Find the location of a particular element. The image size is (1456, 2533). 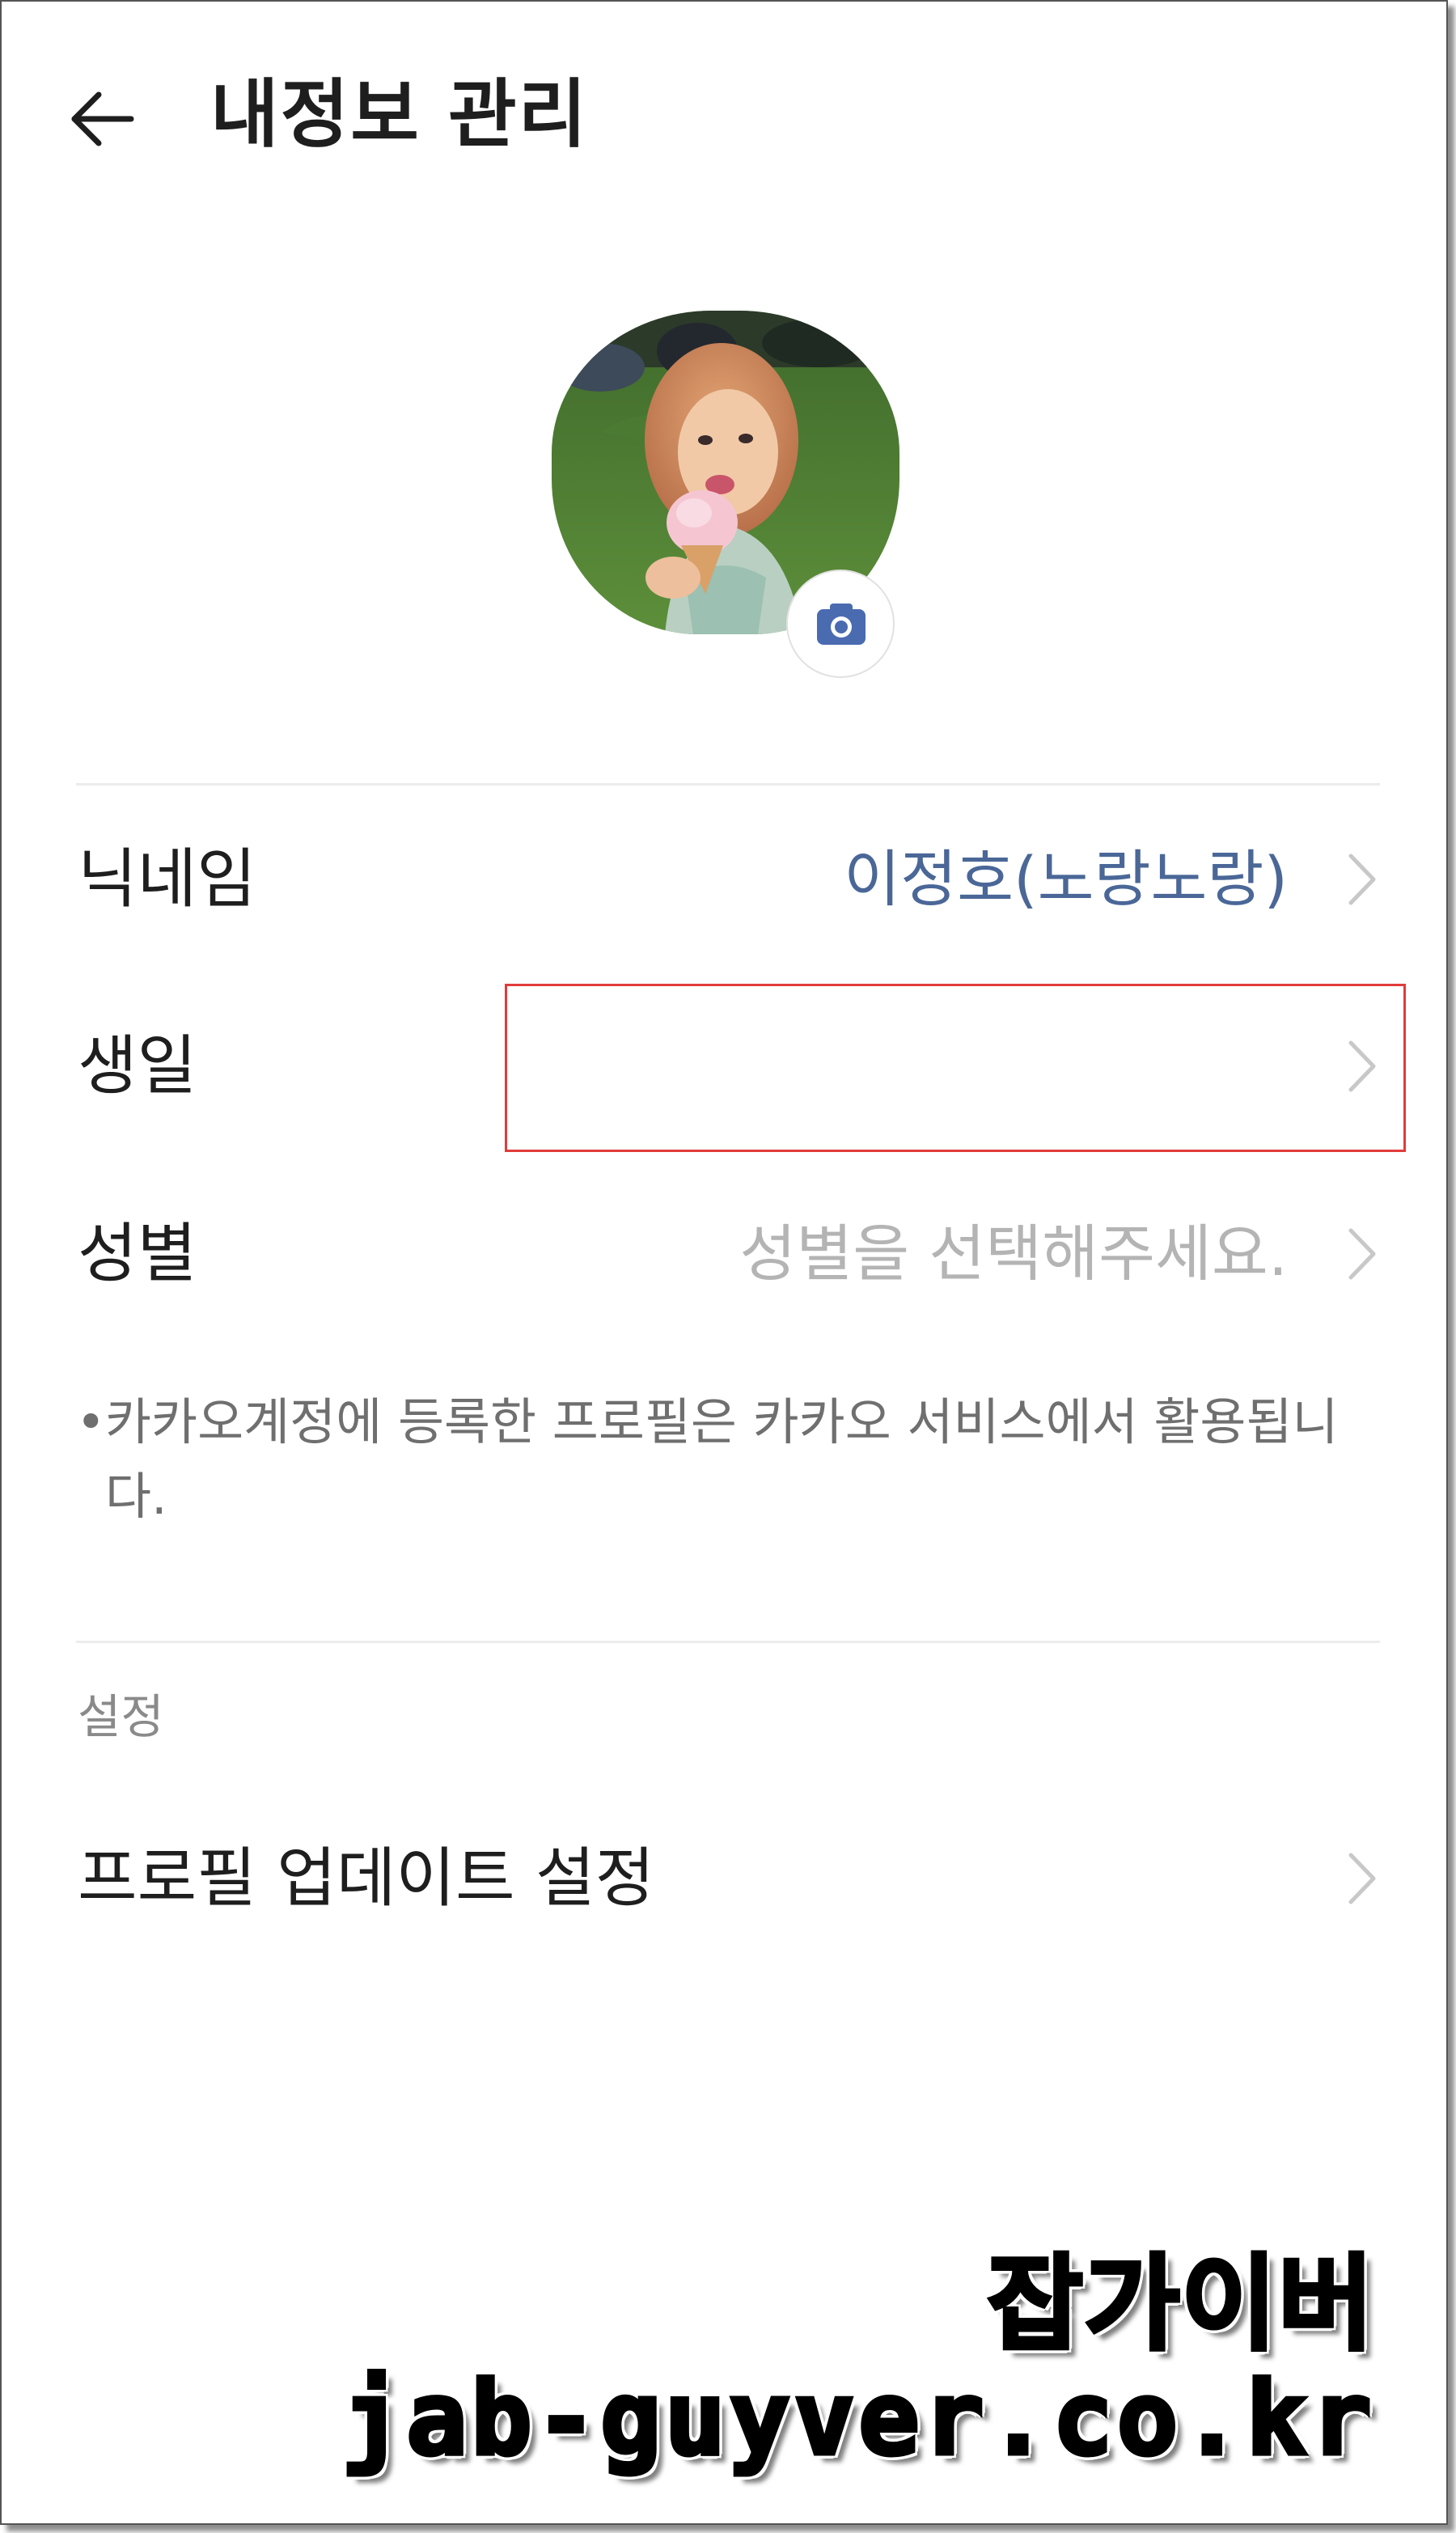

profile-update-settings-row: 프로필 업데이트 설정 is located at coordinates (724, 1878).